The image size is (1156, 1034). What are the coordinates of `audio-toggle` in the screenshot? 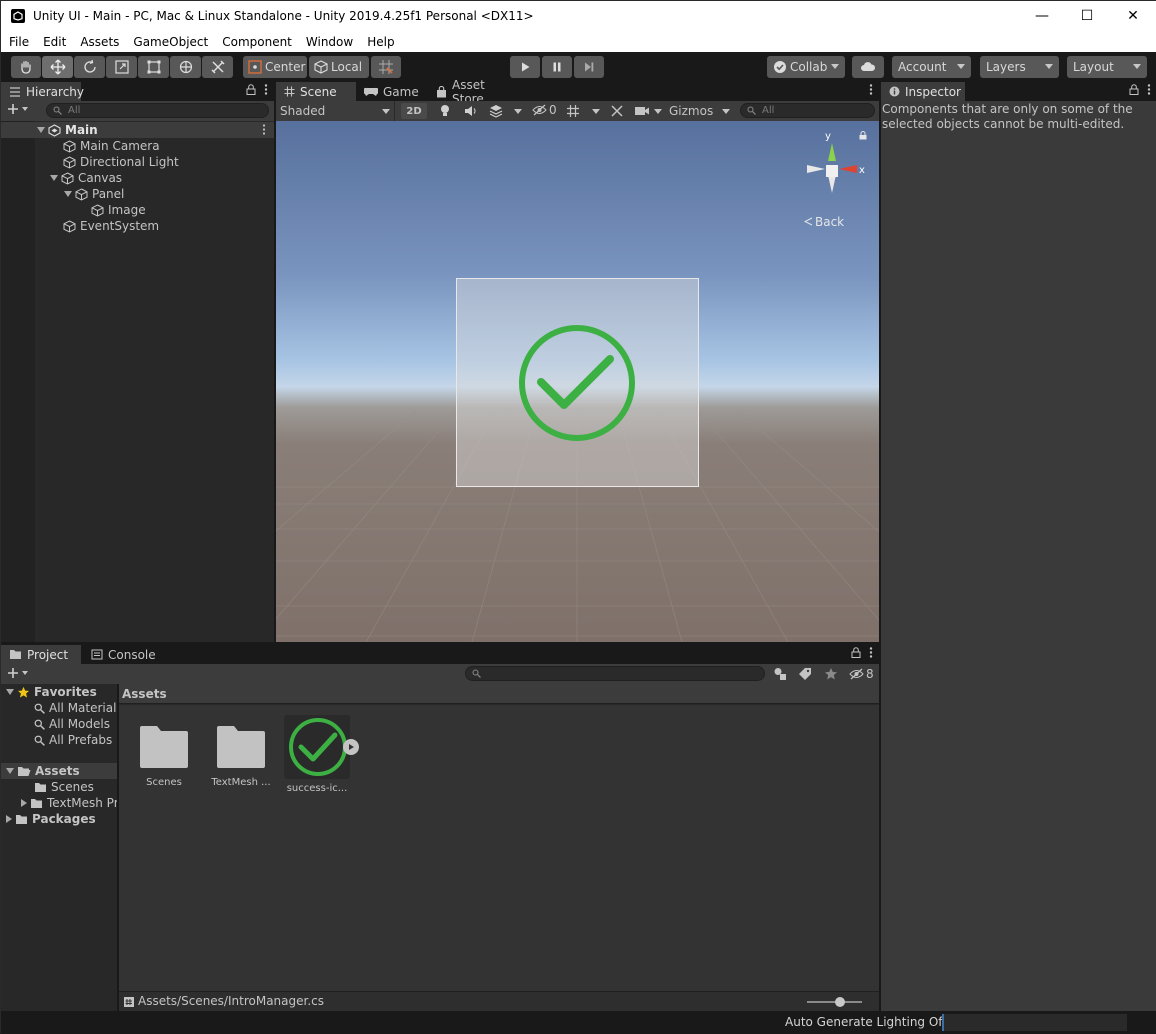 It's located at (471, 112).